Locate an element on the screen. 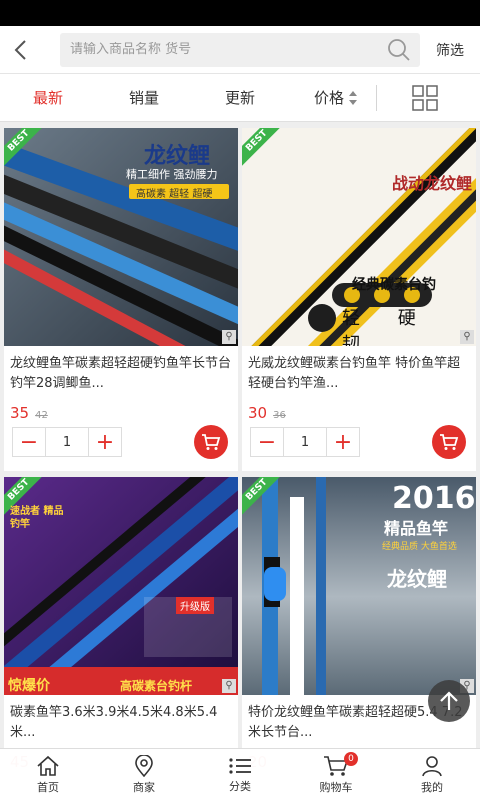  tab-updated: 更新 is located at coordinates (240, 97).